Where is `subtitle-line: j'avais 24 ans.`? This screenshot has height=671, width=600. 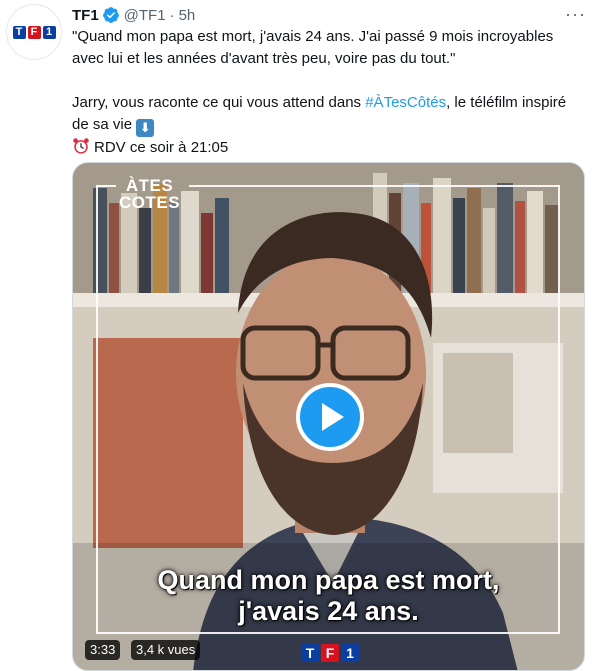 subtitle-line: j'avais 24 ans. is located at coordinates (328, 611).